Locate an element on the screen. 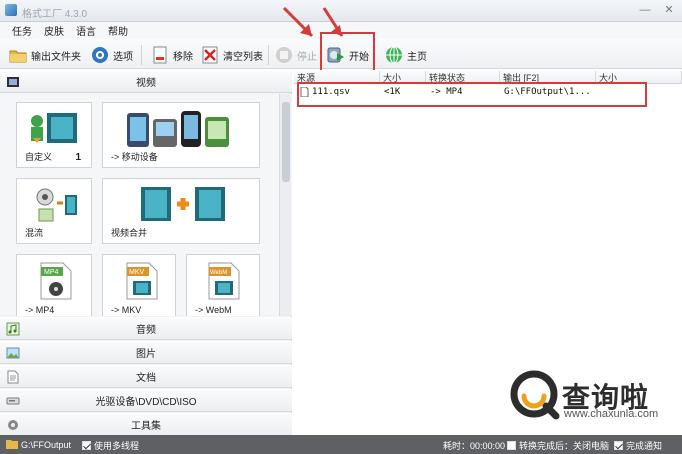 This screenshot has height=454, width=682. tile-scrollbar is located at coordinates (285, 205).